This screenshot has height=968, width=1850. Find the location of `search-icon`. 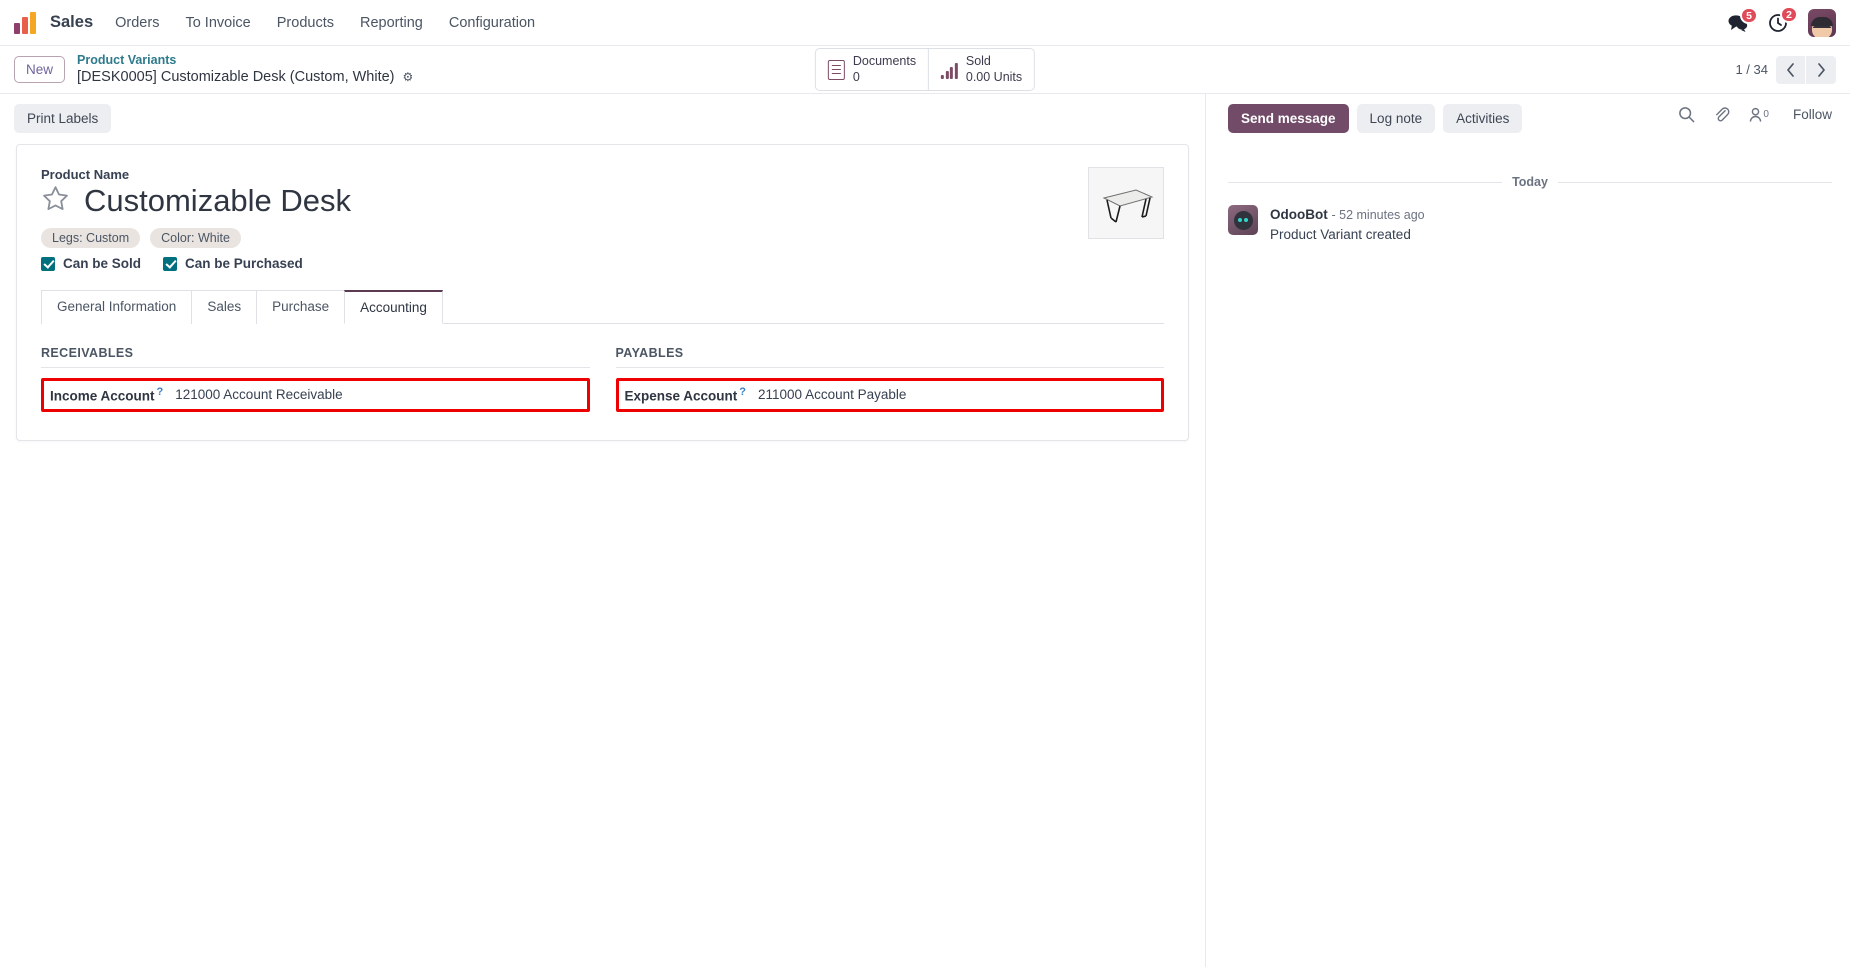

search-icon is located at coordinates (1686, 114).